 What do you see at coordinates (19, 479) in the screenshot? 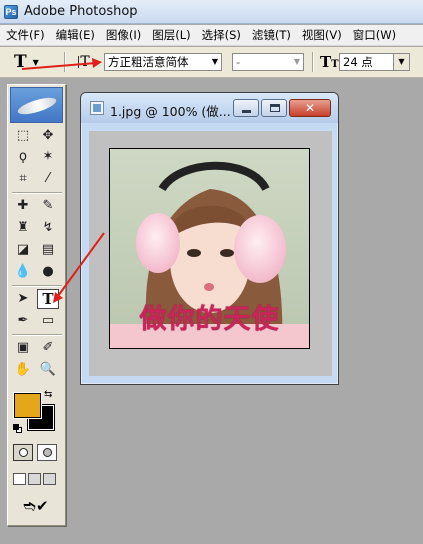
I see `standard-screen-button` at bounding box center [19, 479].